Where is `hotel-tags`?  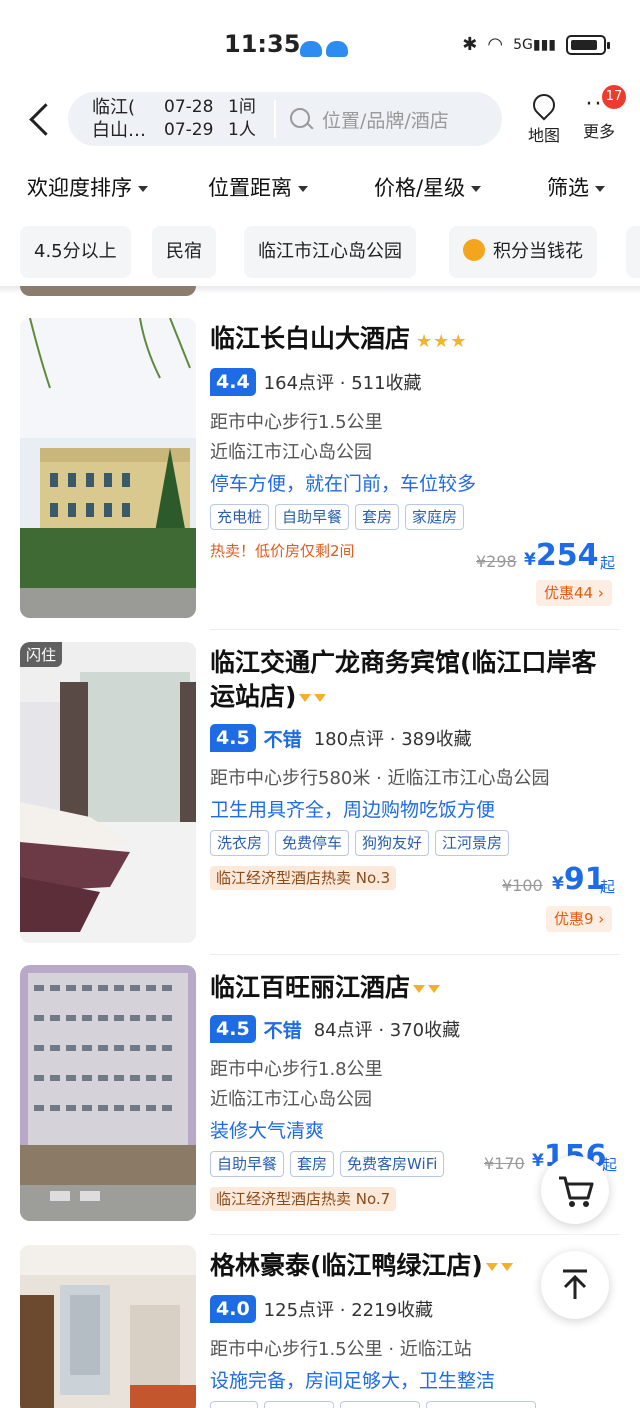
hotel-tags is located at coordinates (373, 1404).